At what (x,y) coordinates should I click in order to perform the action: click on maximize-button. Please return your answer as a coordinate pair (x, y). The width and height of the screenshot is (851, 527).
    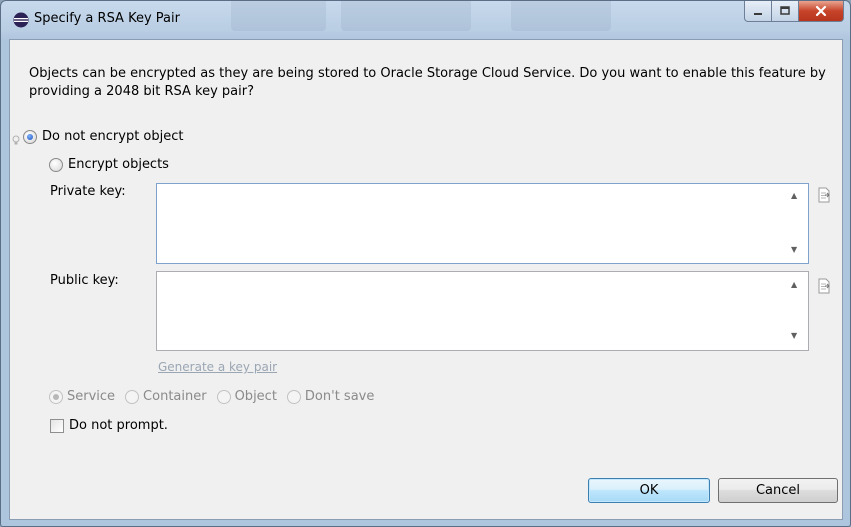
    Looking at the image, I should click on (785, 11).